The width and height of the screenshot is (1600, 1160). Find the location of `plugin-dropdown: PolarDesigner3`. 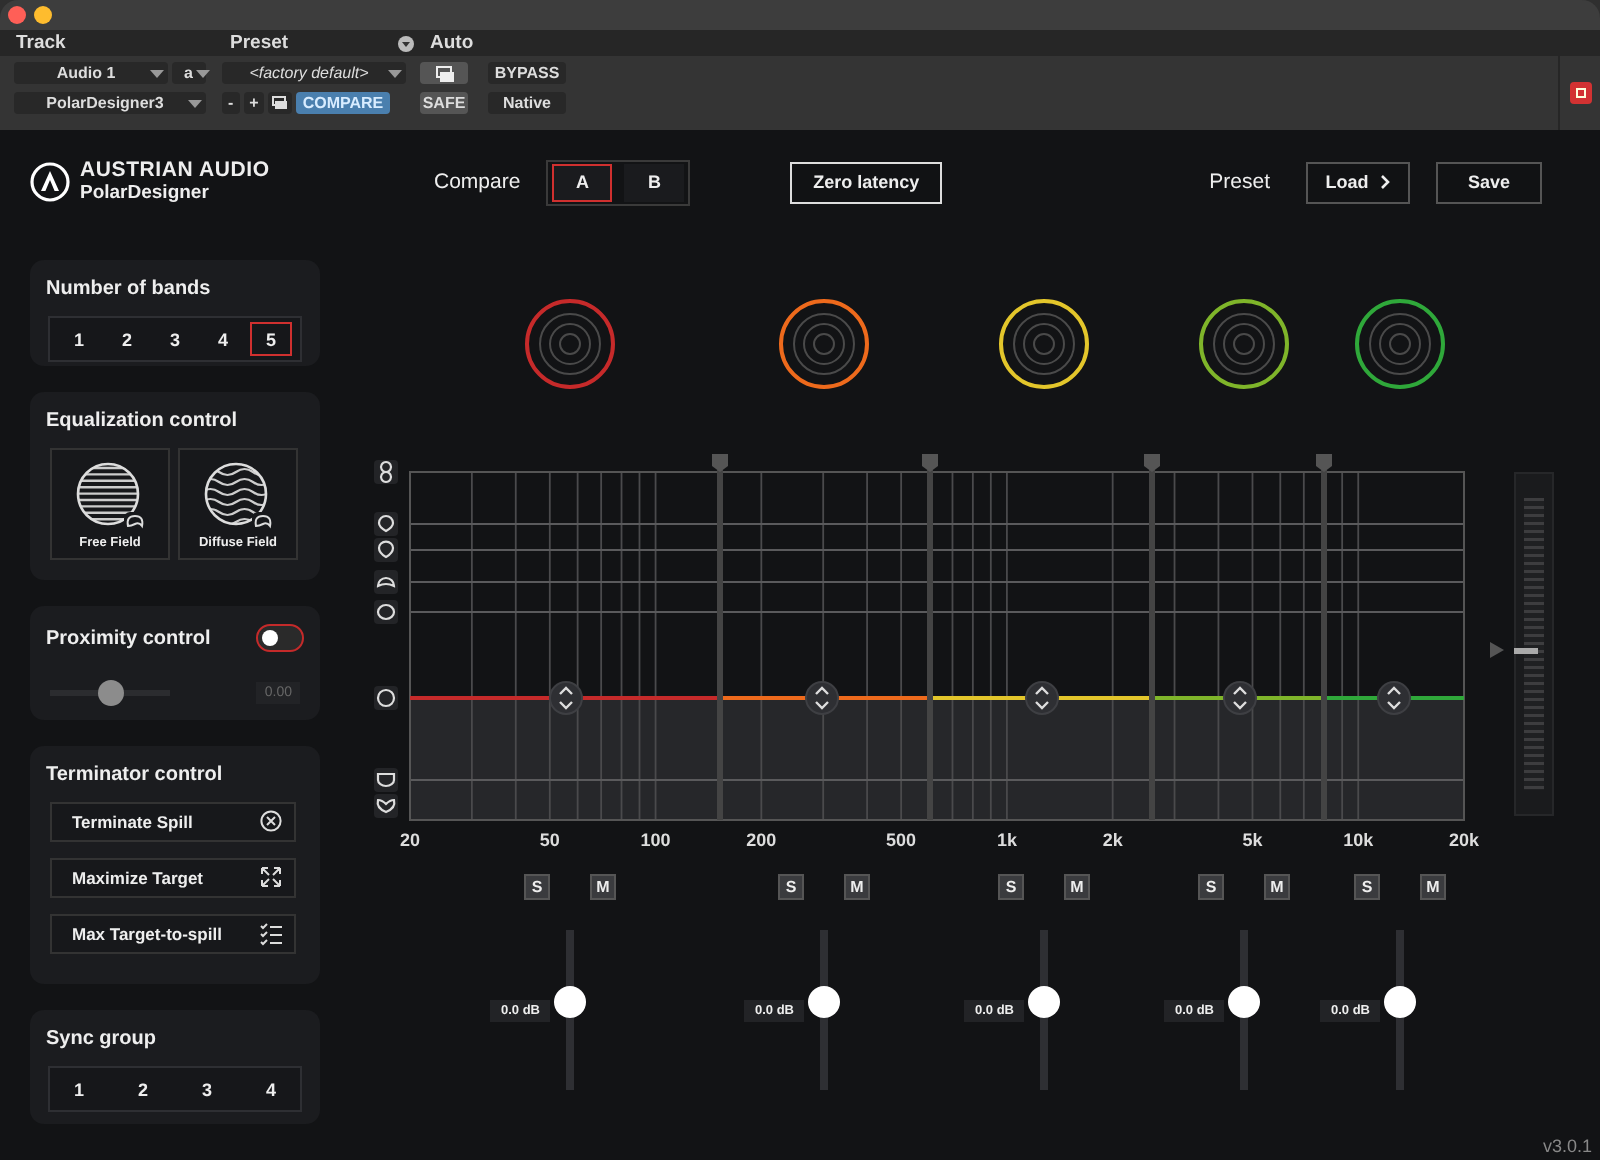

plugin-dropdown: PolarDesigner3 is located at coordinates (110, 103).